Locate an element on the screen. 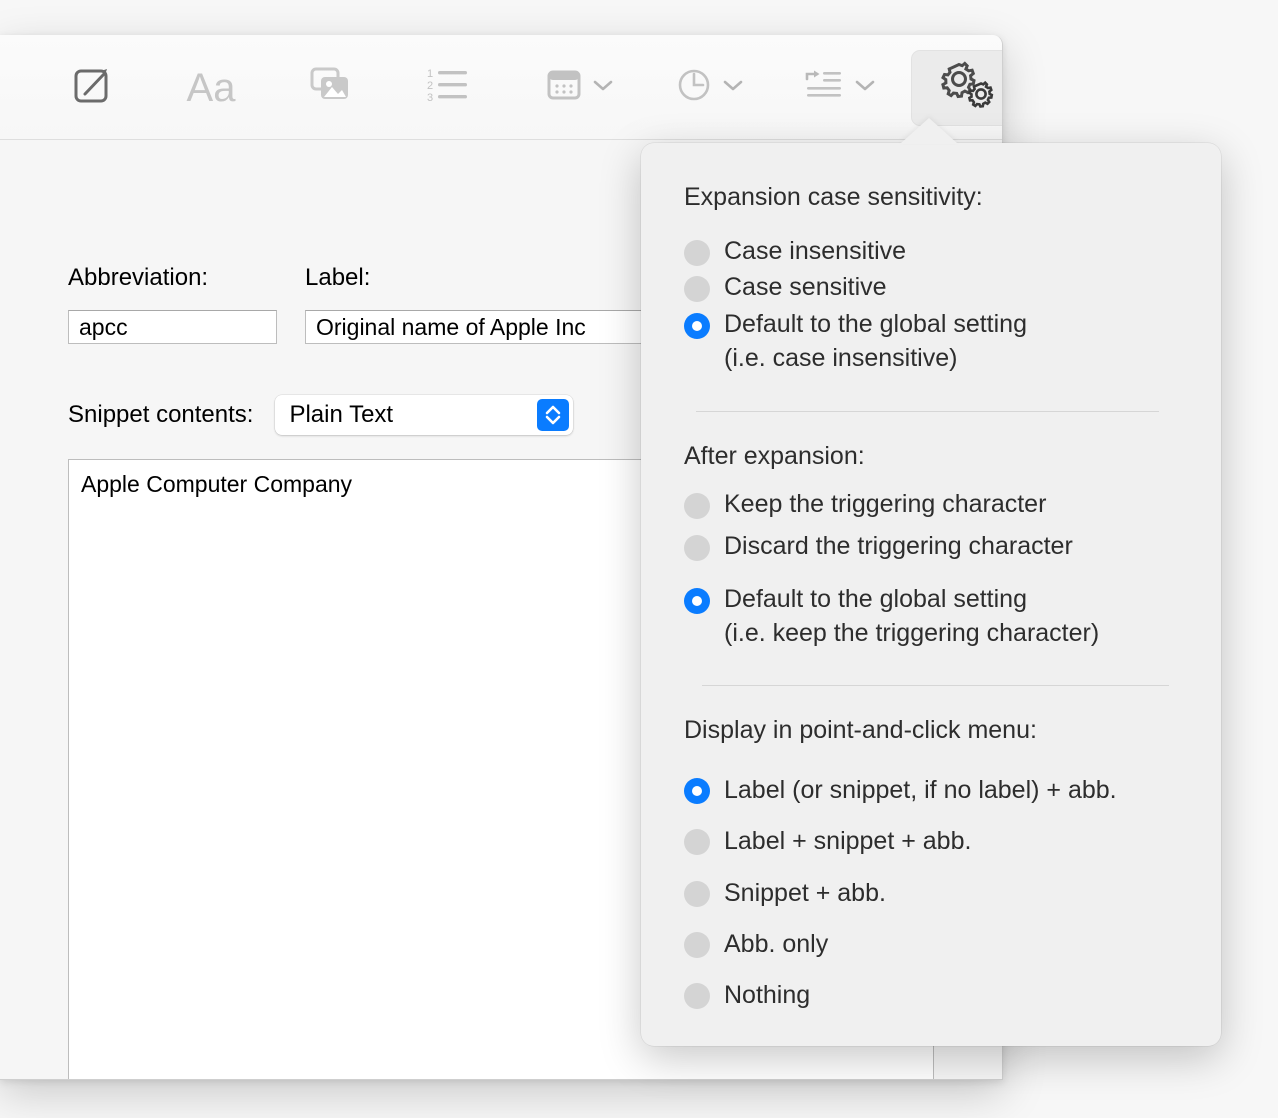  section-title: Display in point-and-click menu: is located at coordinates (860, 730).